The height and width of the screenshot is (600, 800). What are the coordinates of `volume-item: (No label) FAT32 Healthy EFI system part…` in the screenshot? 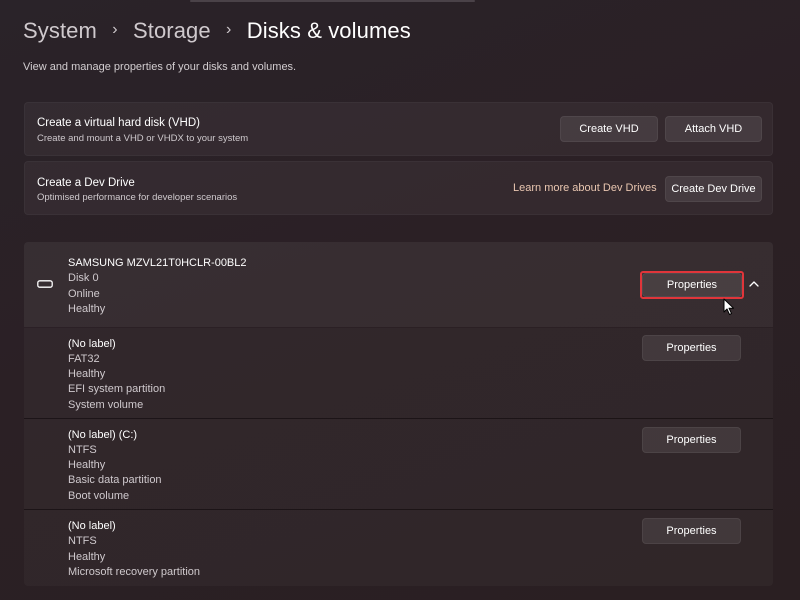 It's located at (398, 373).